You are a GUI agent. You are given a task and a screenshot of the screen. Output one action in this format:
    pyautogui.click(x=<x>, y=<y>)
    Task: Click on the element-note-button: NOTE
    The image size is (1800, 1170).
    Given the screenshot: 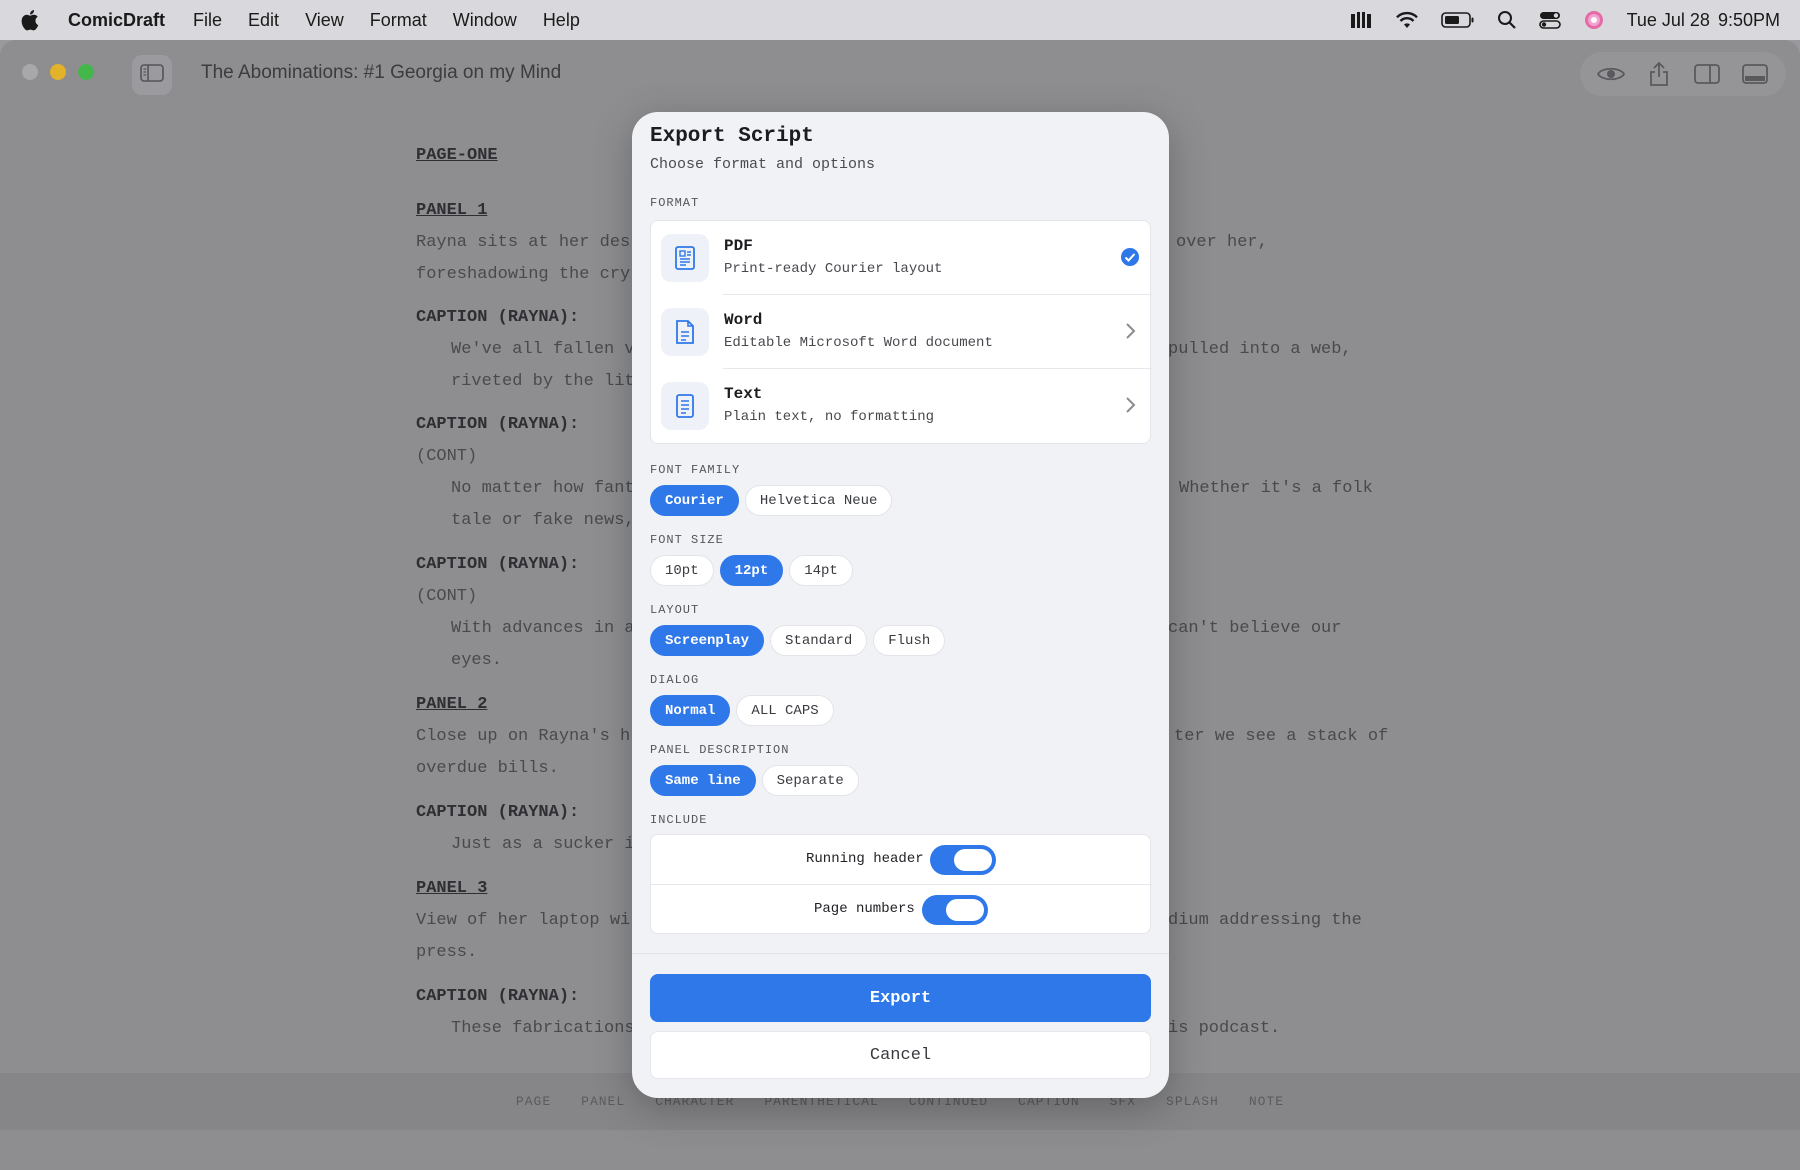 What is the action you would take?
    pyautogui.click(x=1266, y=1101)
    